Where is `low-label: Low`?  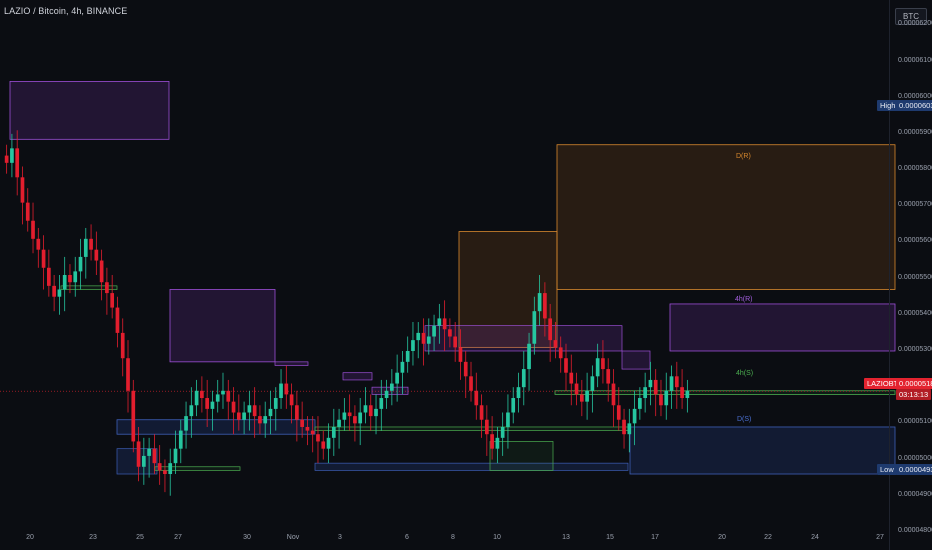
low-label: Low is located at coordinates (887, 469).